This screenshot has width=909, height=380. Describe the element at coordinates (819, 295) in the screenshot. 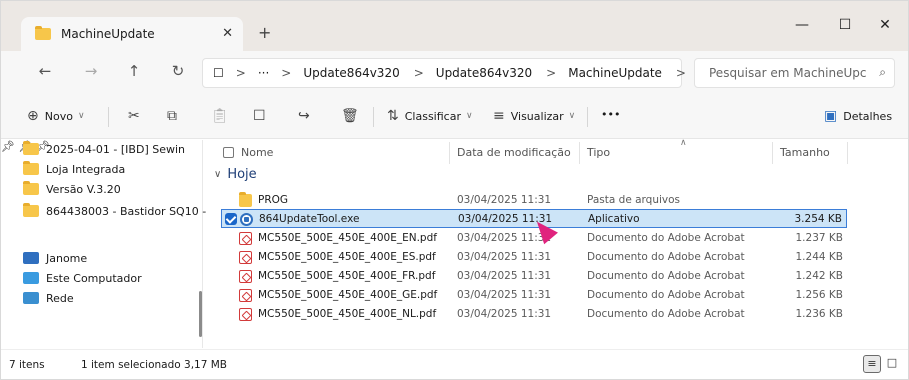

I see `file-size: 1.256 KB` at that location.